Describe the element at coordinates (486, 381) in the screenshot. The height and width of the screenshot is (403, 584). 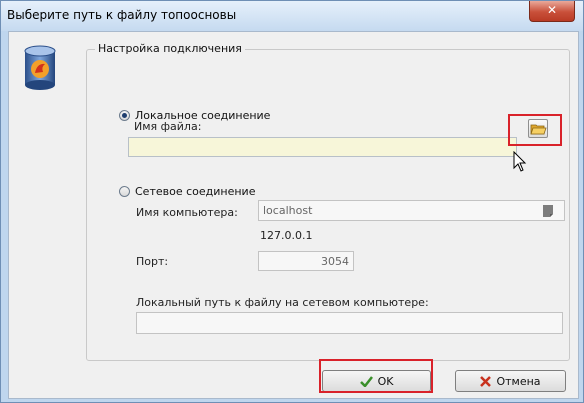
I see `cross-icon` at that location.